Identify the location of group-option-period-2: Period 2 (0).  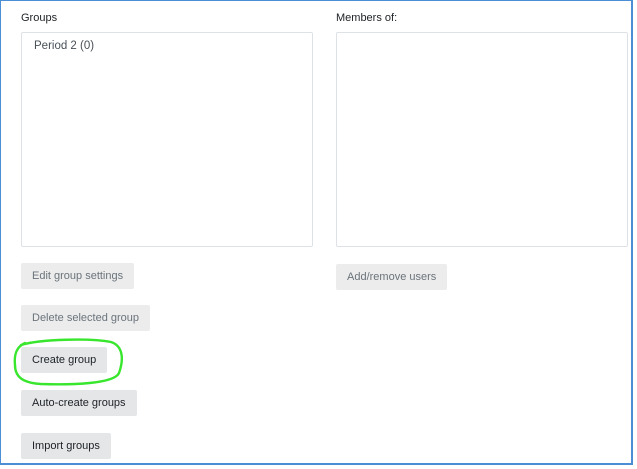
(167, 43).